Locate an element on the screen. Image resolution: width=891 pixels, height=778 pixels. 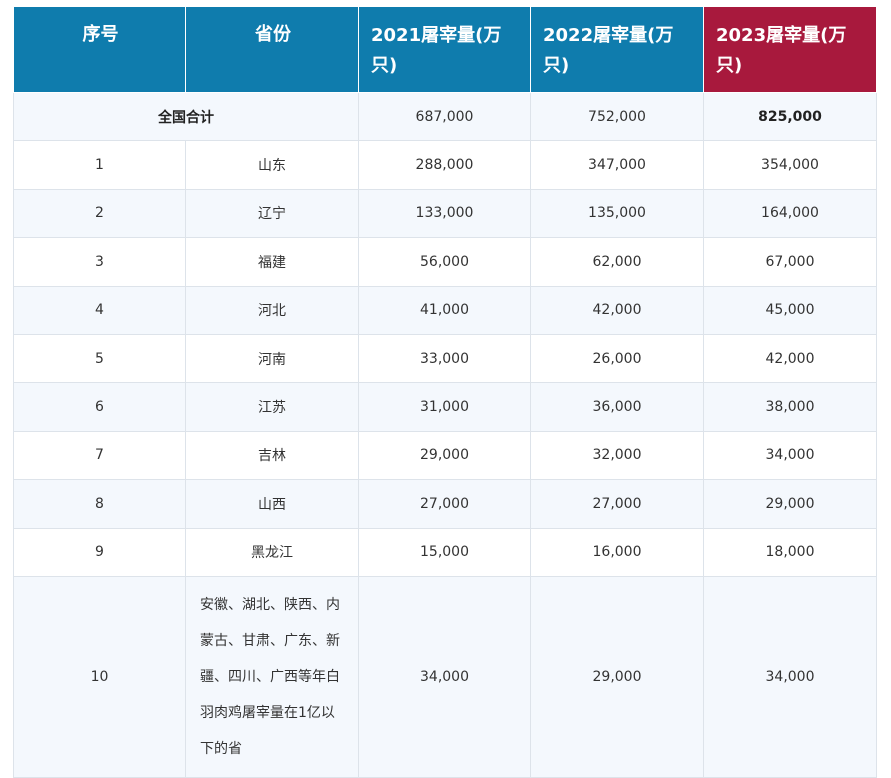
row-2022: 29,000 is located at coordinates (617, 676).